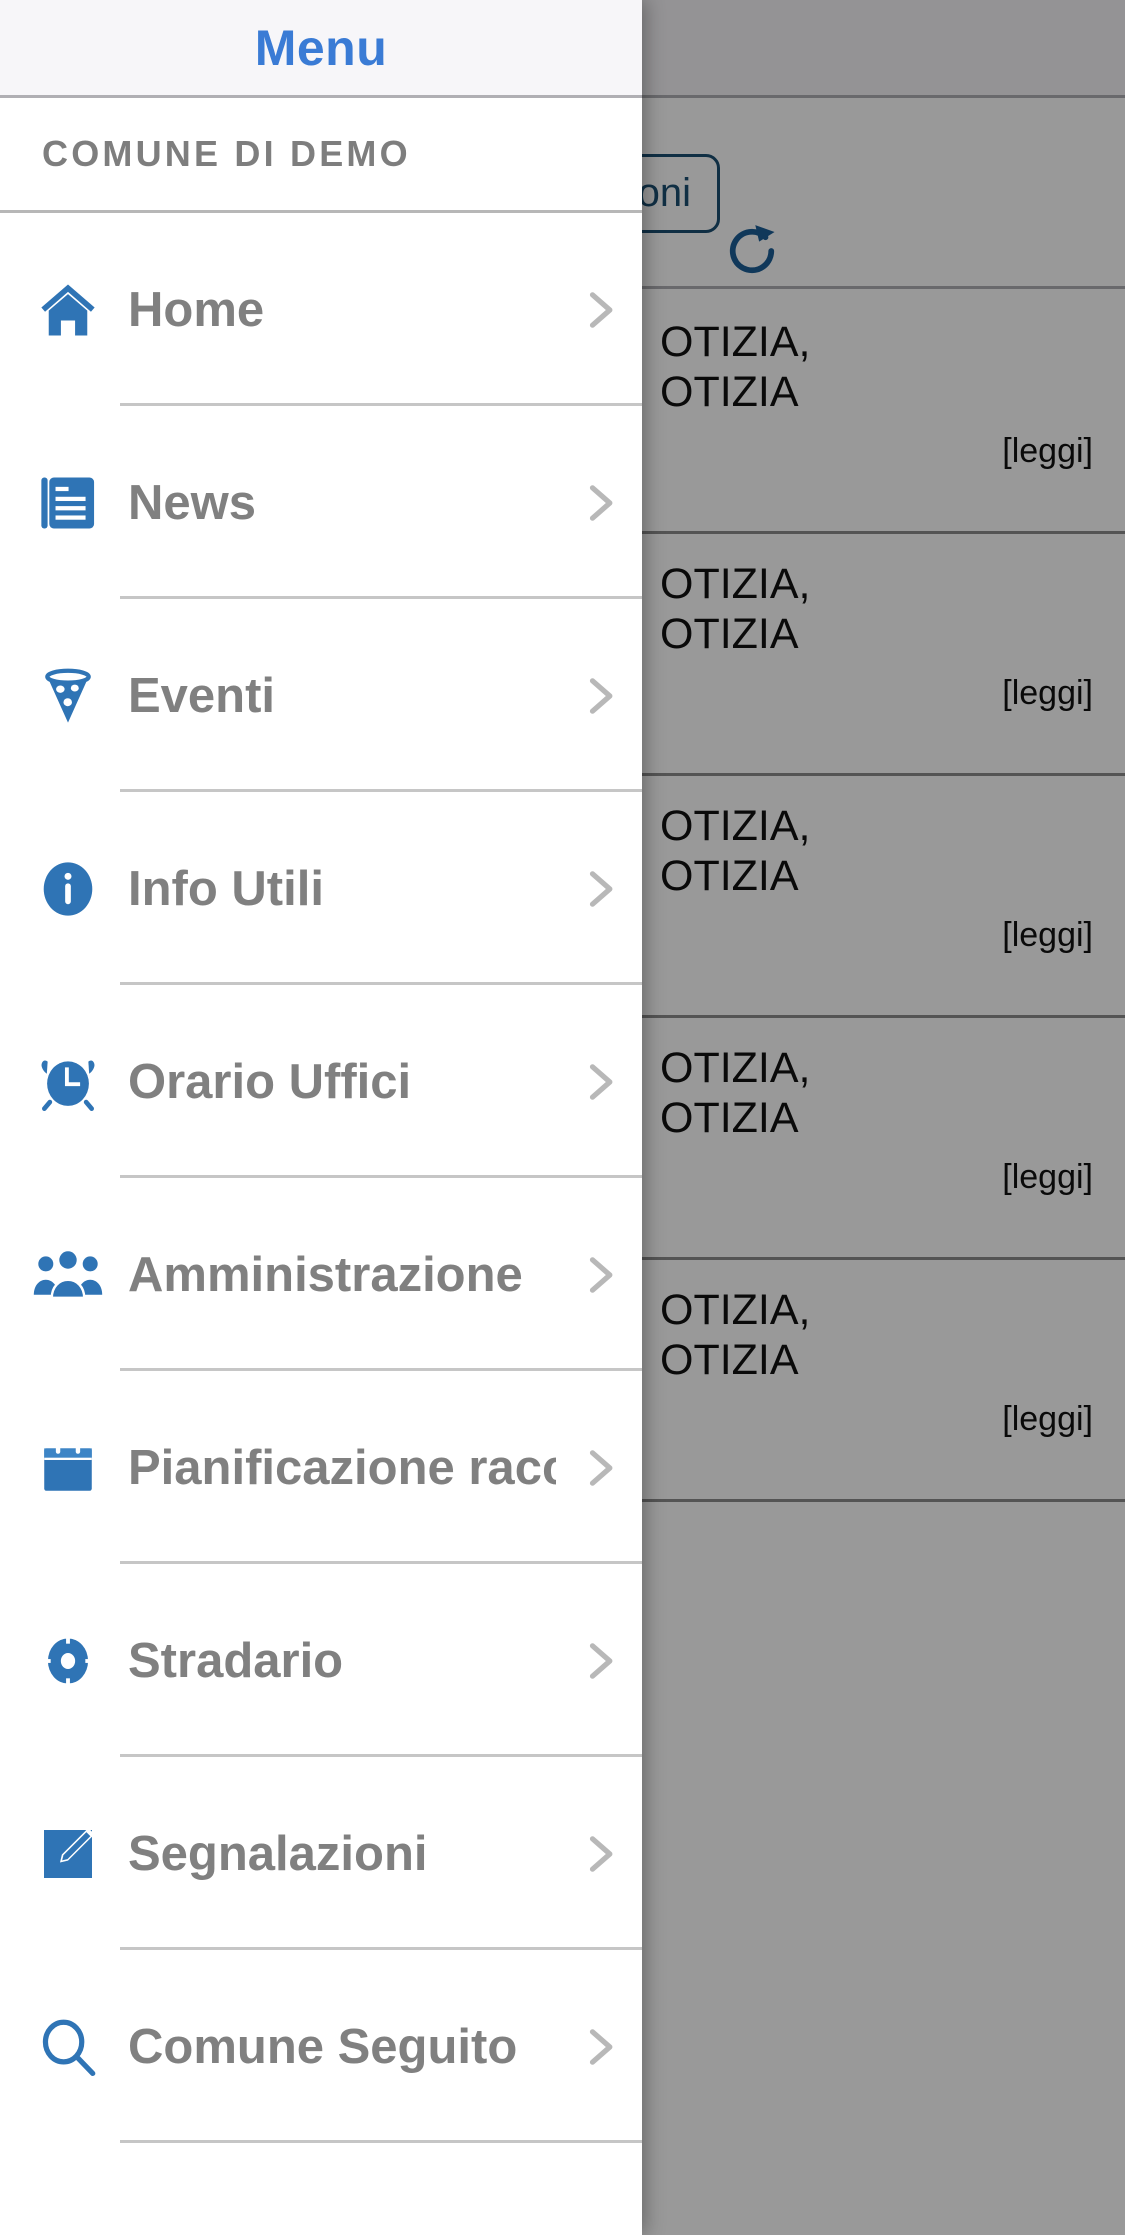 The image size is (1125, 2235). Describe the element at coordinates (68, 1854) in the screenshot. I see `edit-pencil-icon` at that location.